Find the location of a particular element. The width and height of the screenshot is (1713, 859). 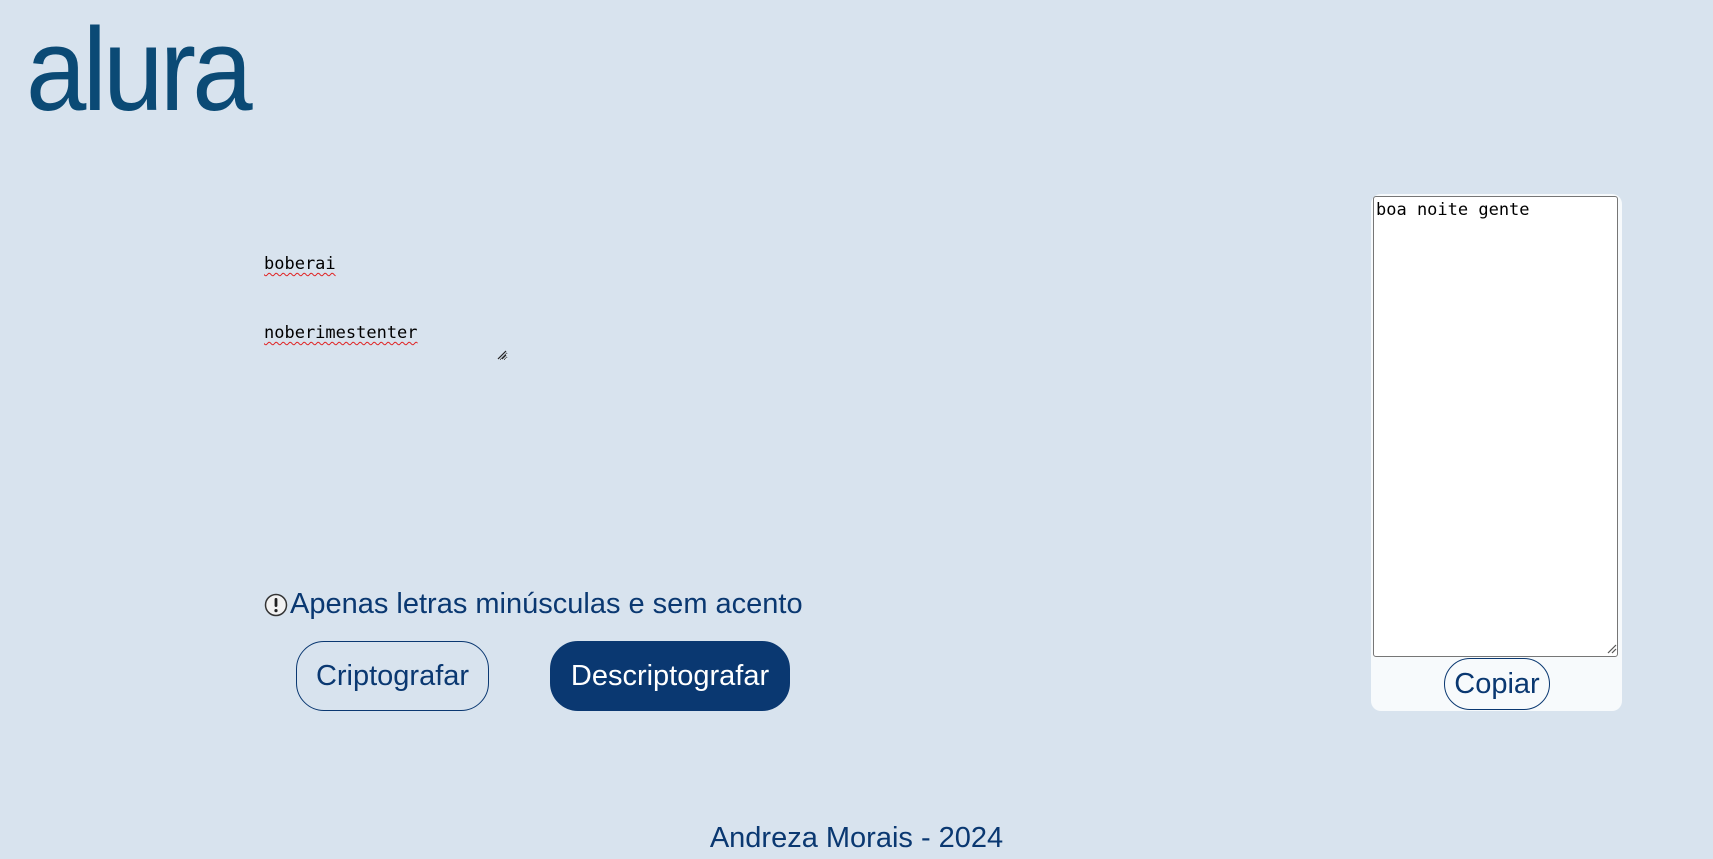

alura-logo: alura is located at coordinates (141, 70).